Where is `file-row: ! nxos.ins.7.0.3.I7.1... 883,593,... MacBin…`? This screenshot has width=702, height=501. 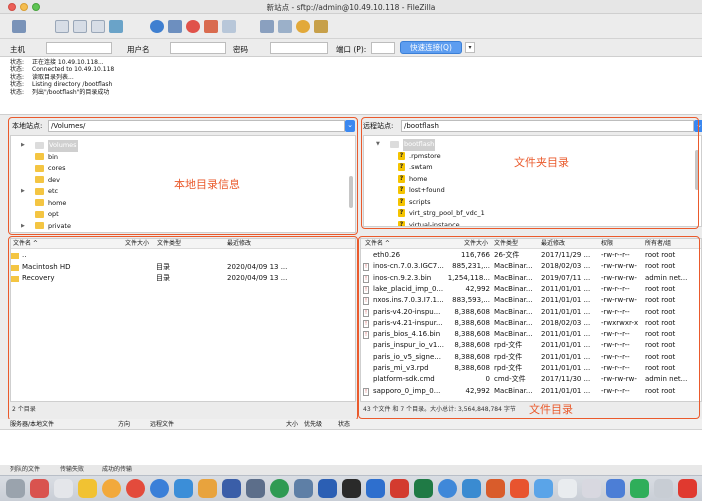 file-row: ! nxos.ins.7.0.3.I7.1... 883,593,... MacBin… is located at coordinates (531, 300).